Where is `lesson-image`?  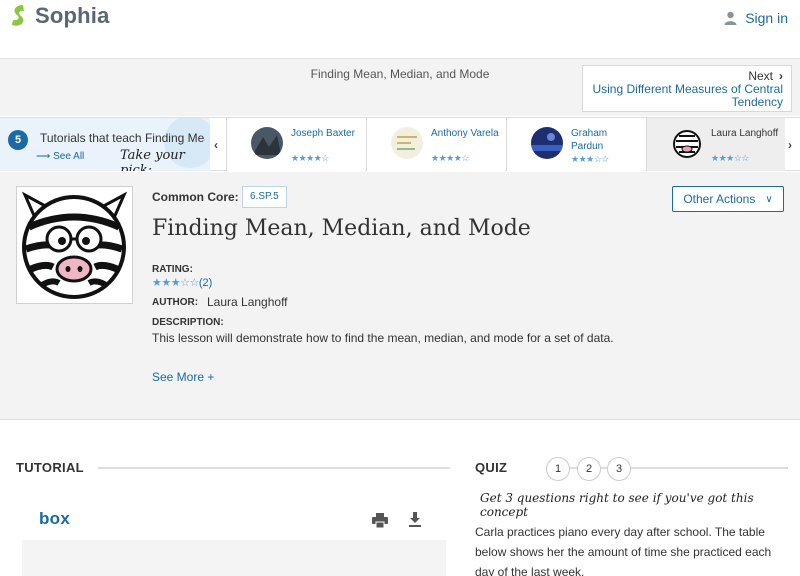 lesson-image is located at coordinates (74, 245).